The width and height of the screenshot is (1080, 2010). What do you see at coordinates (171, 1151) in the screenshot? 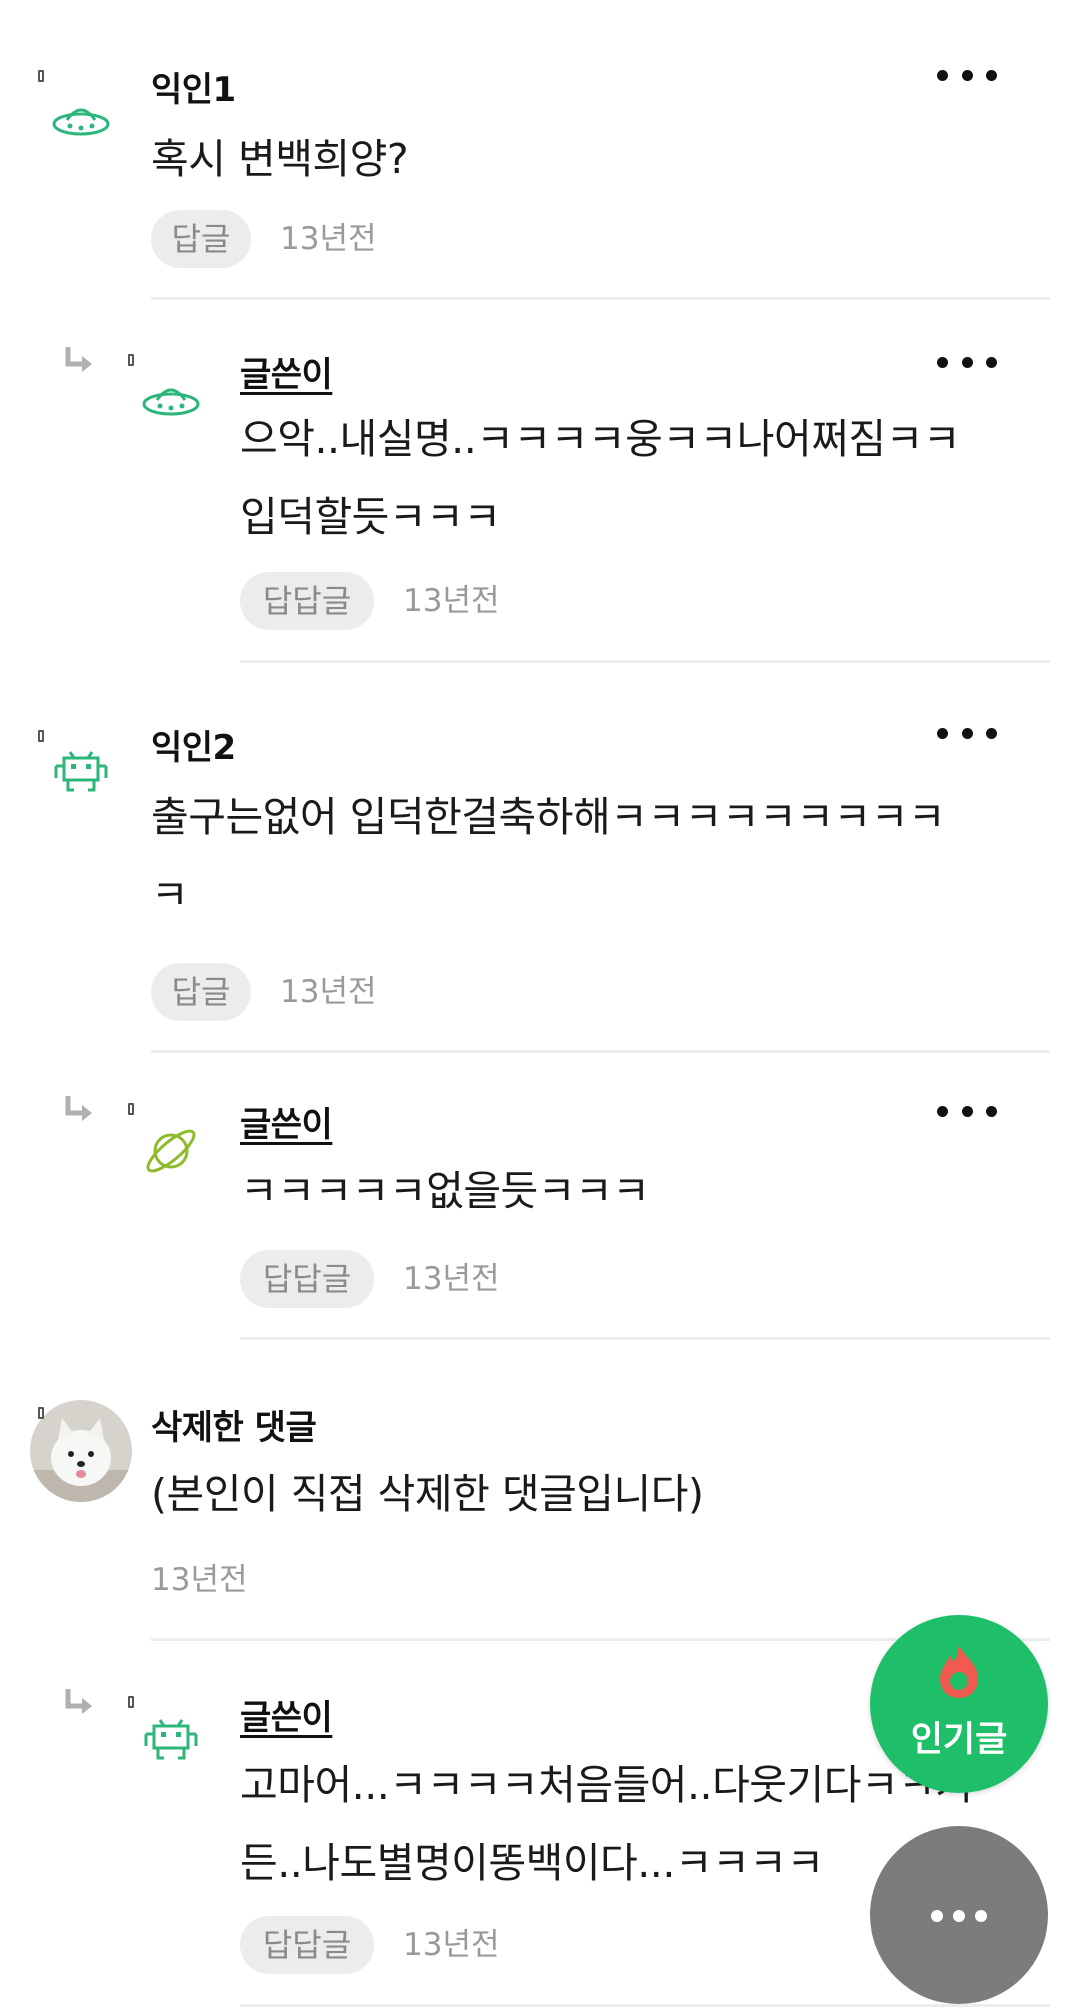
I see `planet-icon` at bounding box center [171, 1151].